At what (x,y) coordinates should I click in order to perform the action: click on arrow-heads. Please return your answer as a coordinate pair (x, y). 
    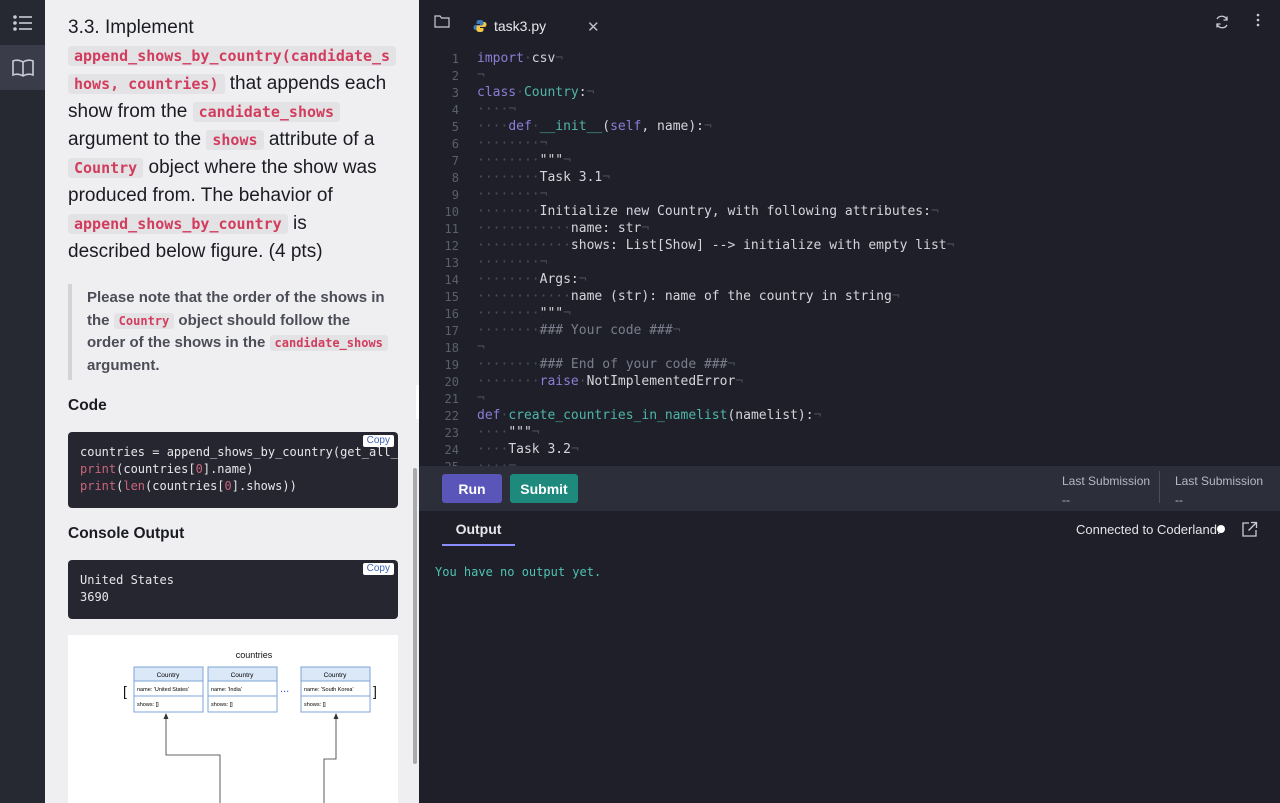
    Looking at the image, I should click on (251, 716).